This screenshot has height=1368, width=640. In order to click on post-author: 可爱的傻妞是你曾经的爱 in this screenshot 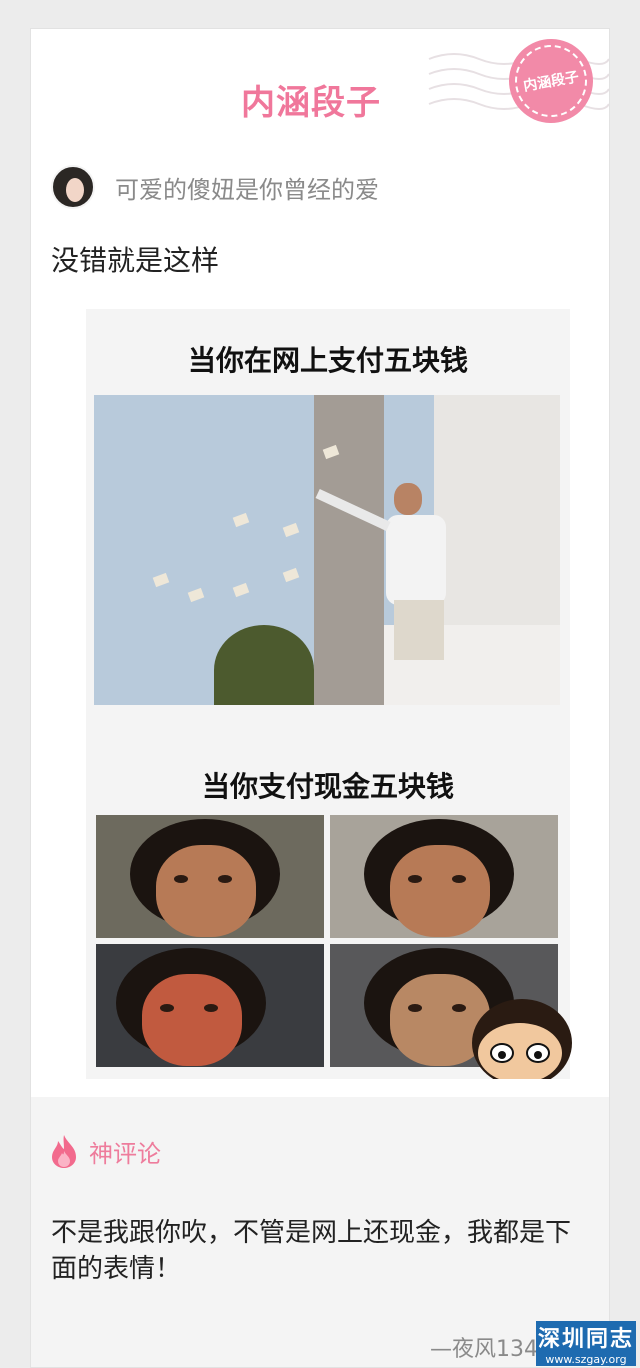, I will do `click(215, 187)`.